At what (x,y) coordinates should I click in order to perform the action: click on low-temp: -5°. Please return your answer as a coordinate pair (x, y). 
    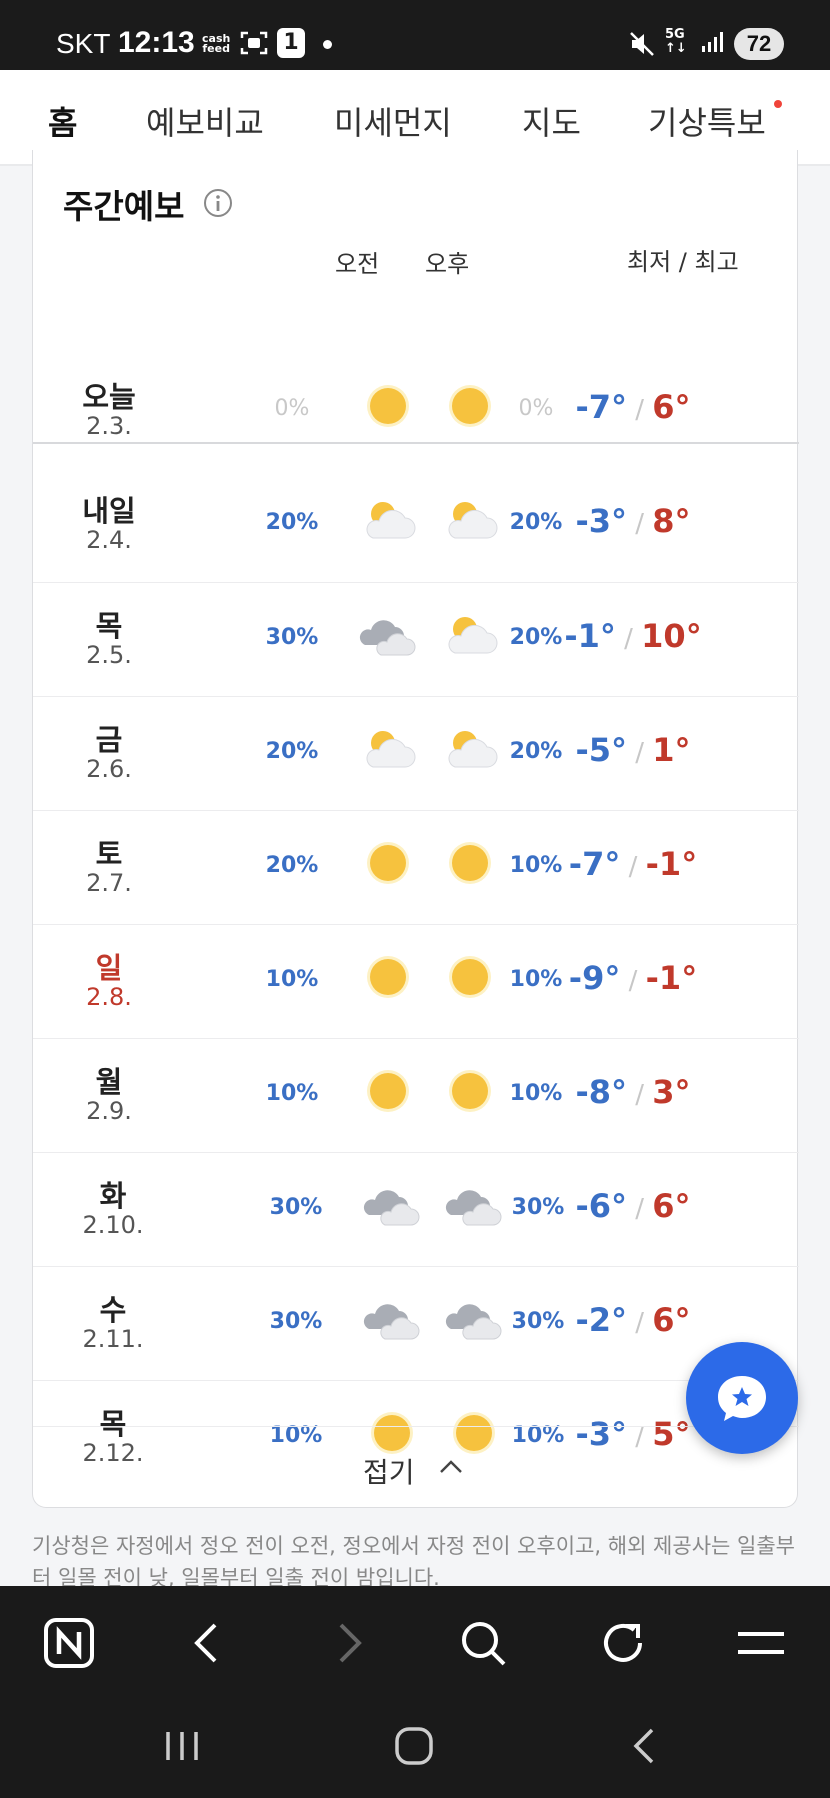
    Looking at the image, I should click on (601, 750).